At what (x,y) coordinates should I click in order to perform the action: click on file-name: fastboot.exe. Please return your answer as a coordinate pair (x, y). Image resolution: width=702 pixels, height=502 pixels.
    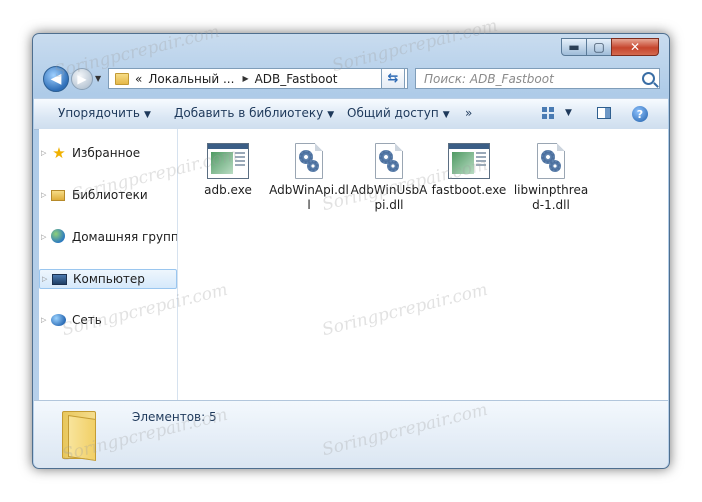
    Looking at the image, I should click on (469, 190).